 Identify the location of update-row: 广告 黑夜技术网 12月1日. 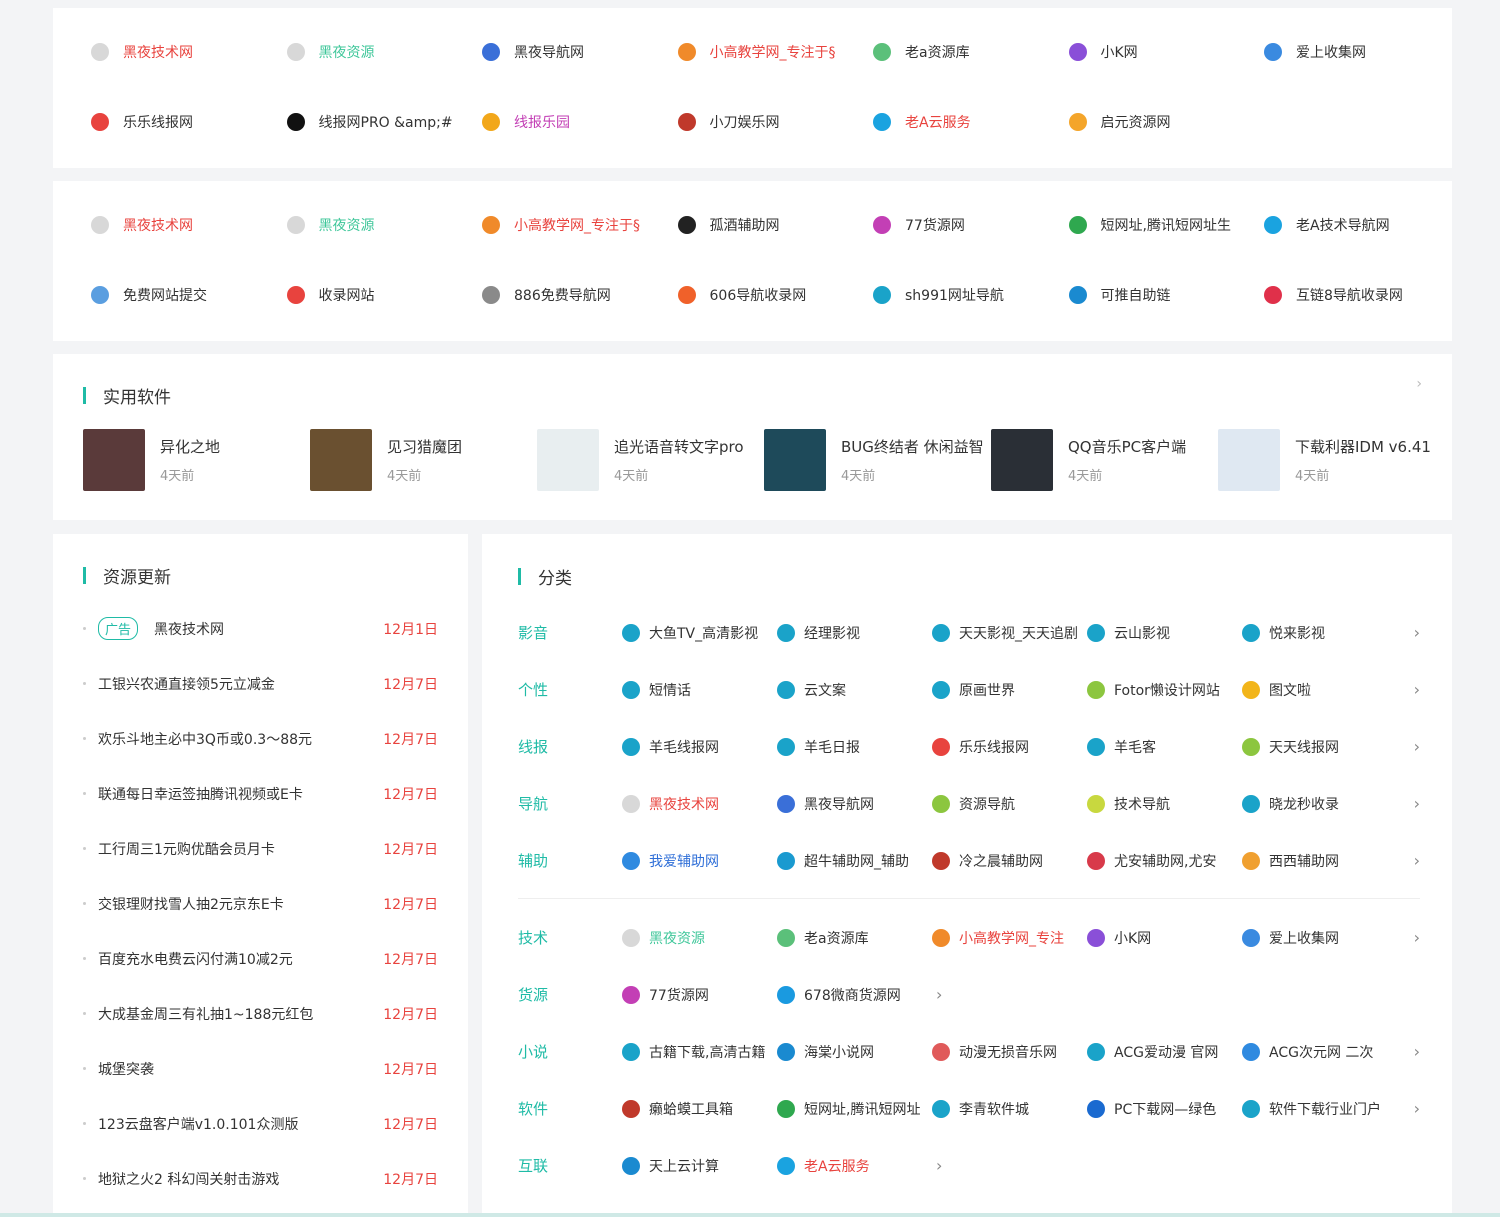
(260, 628).